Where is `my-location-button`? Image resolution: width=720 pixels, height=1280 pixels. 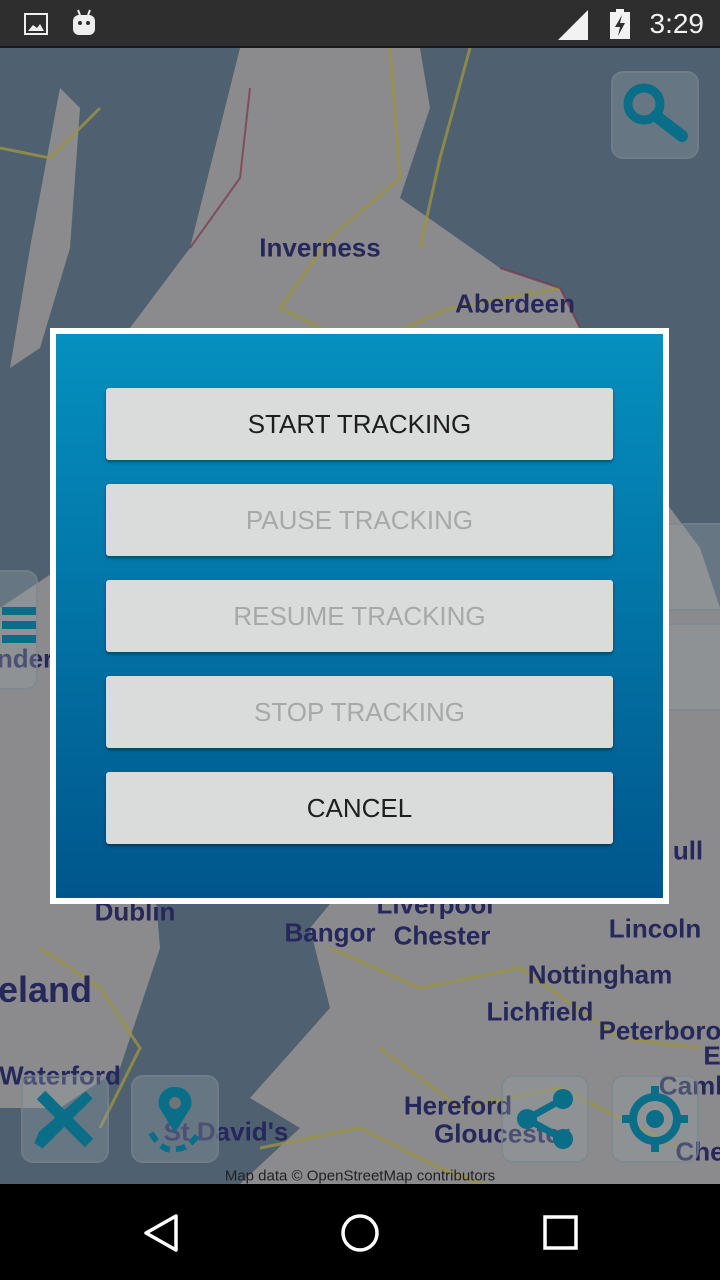
my-location-button is located at coordinates (655, 1119).